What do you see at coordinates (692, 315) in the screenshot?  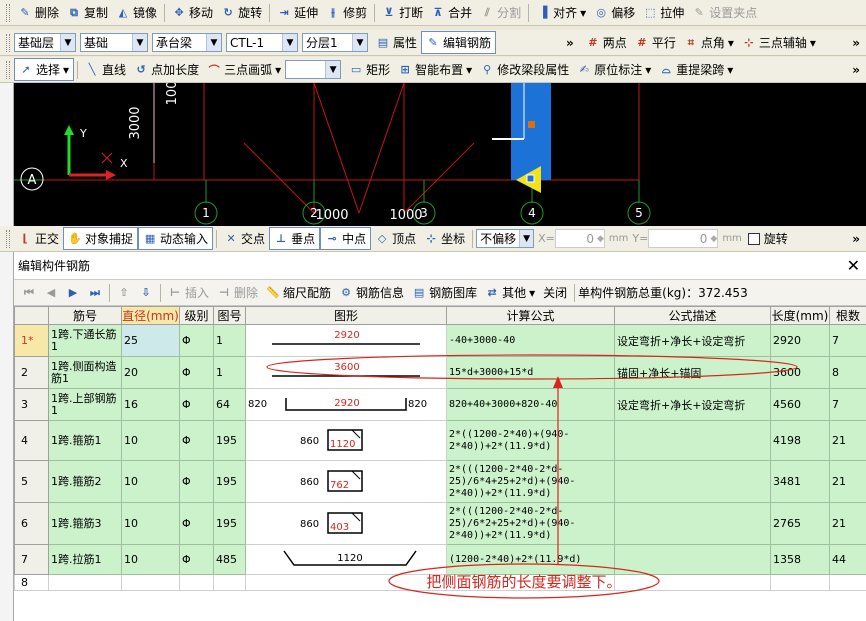 I see `col-header-description: 公式描述` at bounding box center [692, 315].